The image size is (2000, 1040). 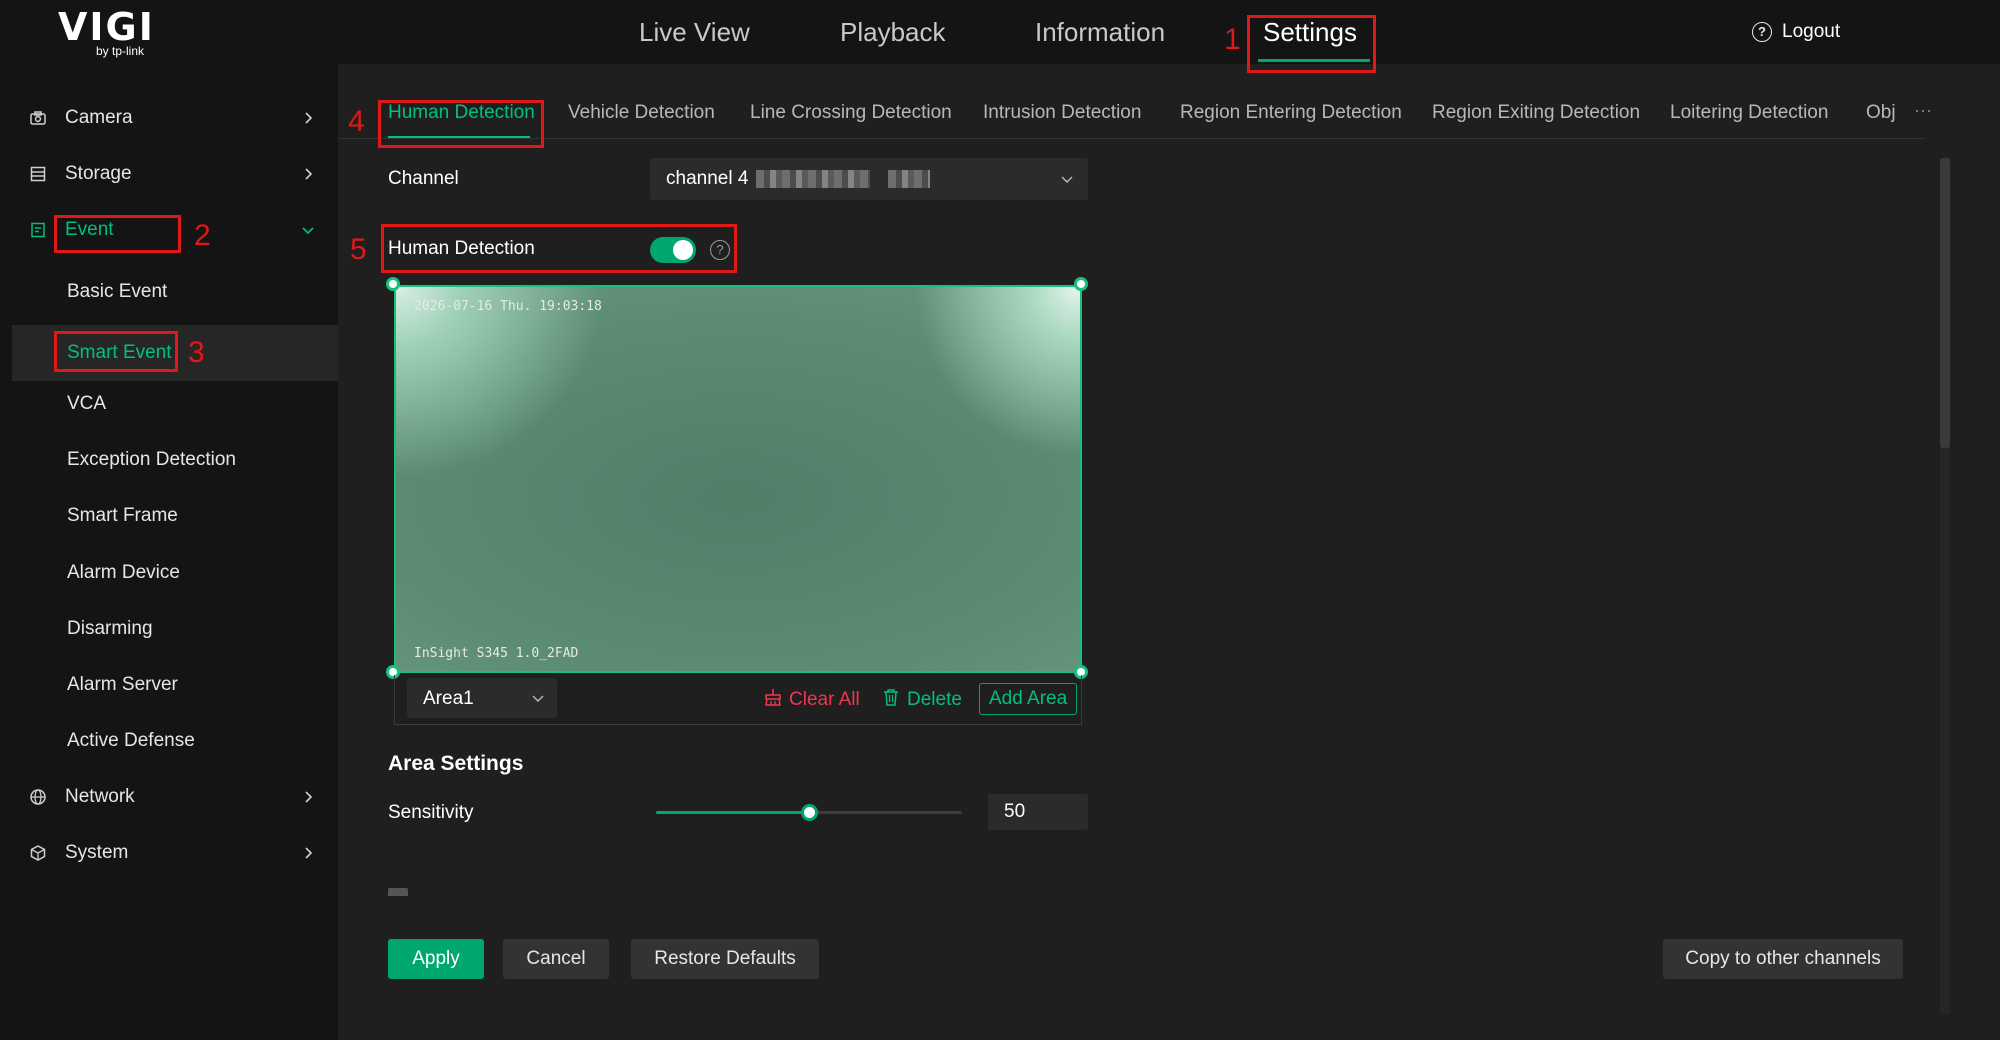 I want to click on sidebar-item-label: Exception Detection, so click(x=151, y=459).